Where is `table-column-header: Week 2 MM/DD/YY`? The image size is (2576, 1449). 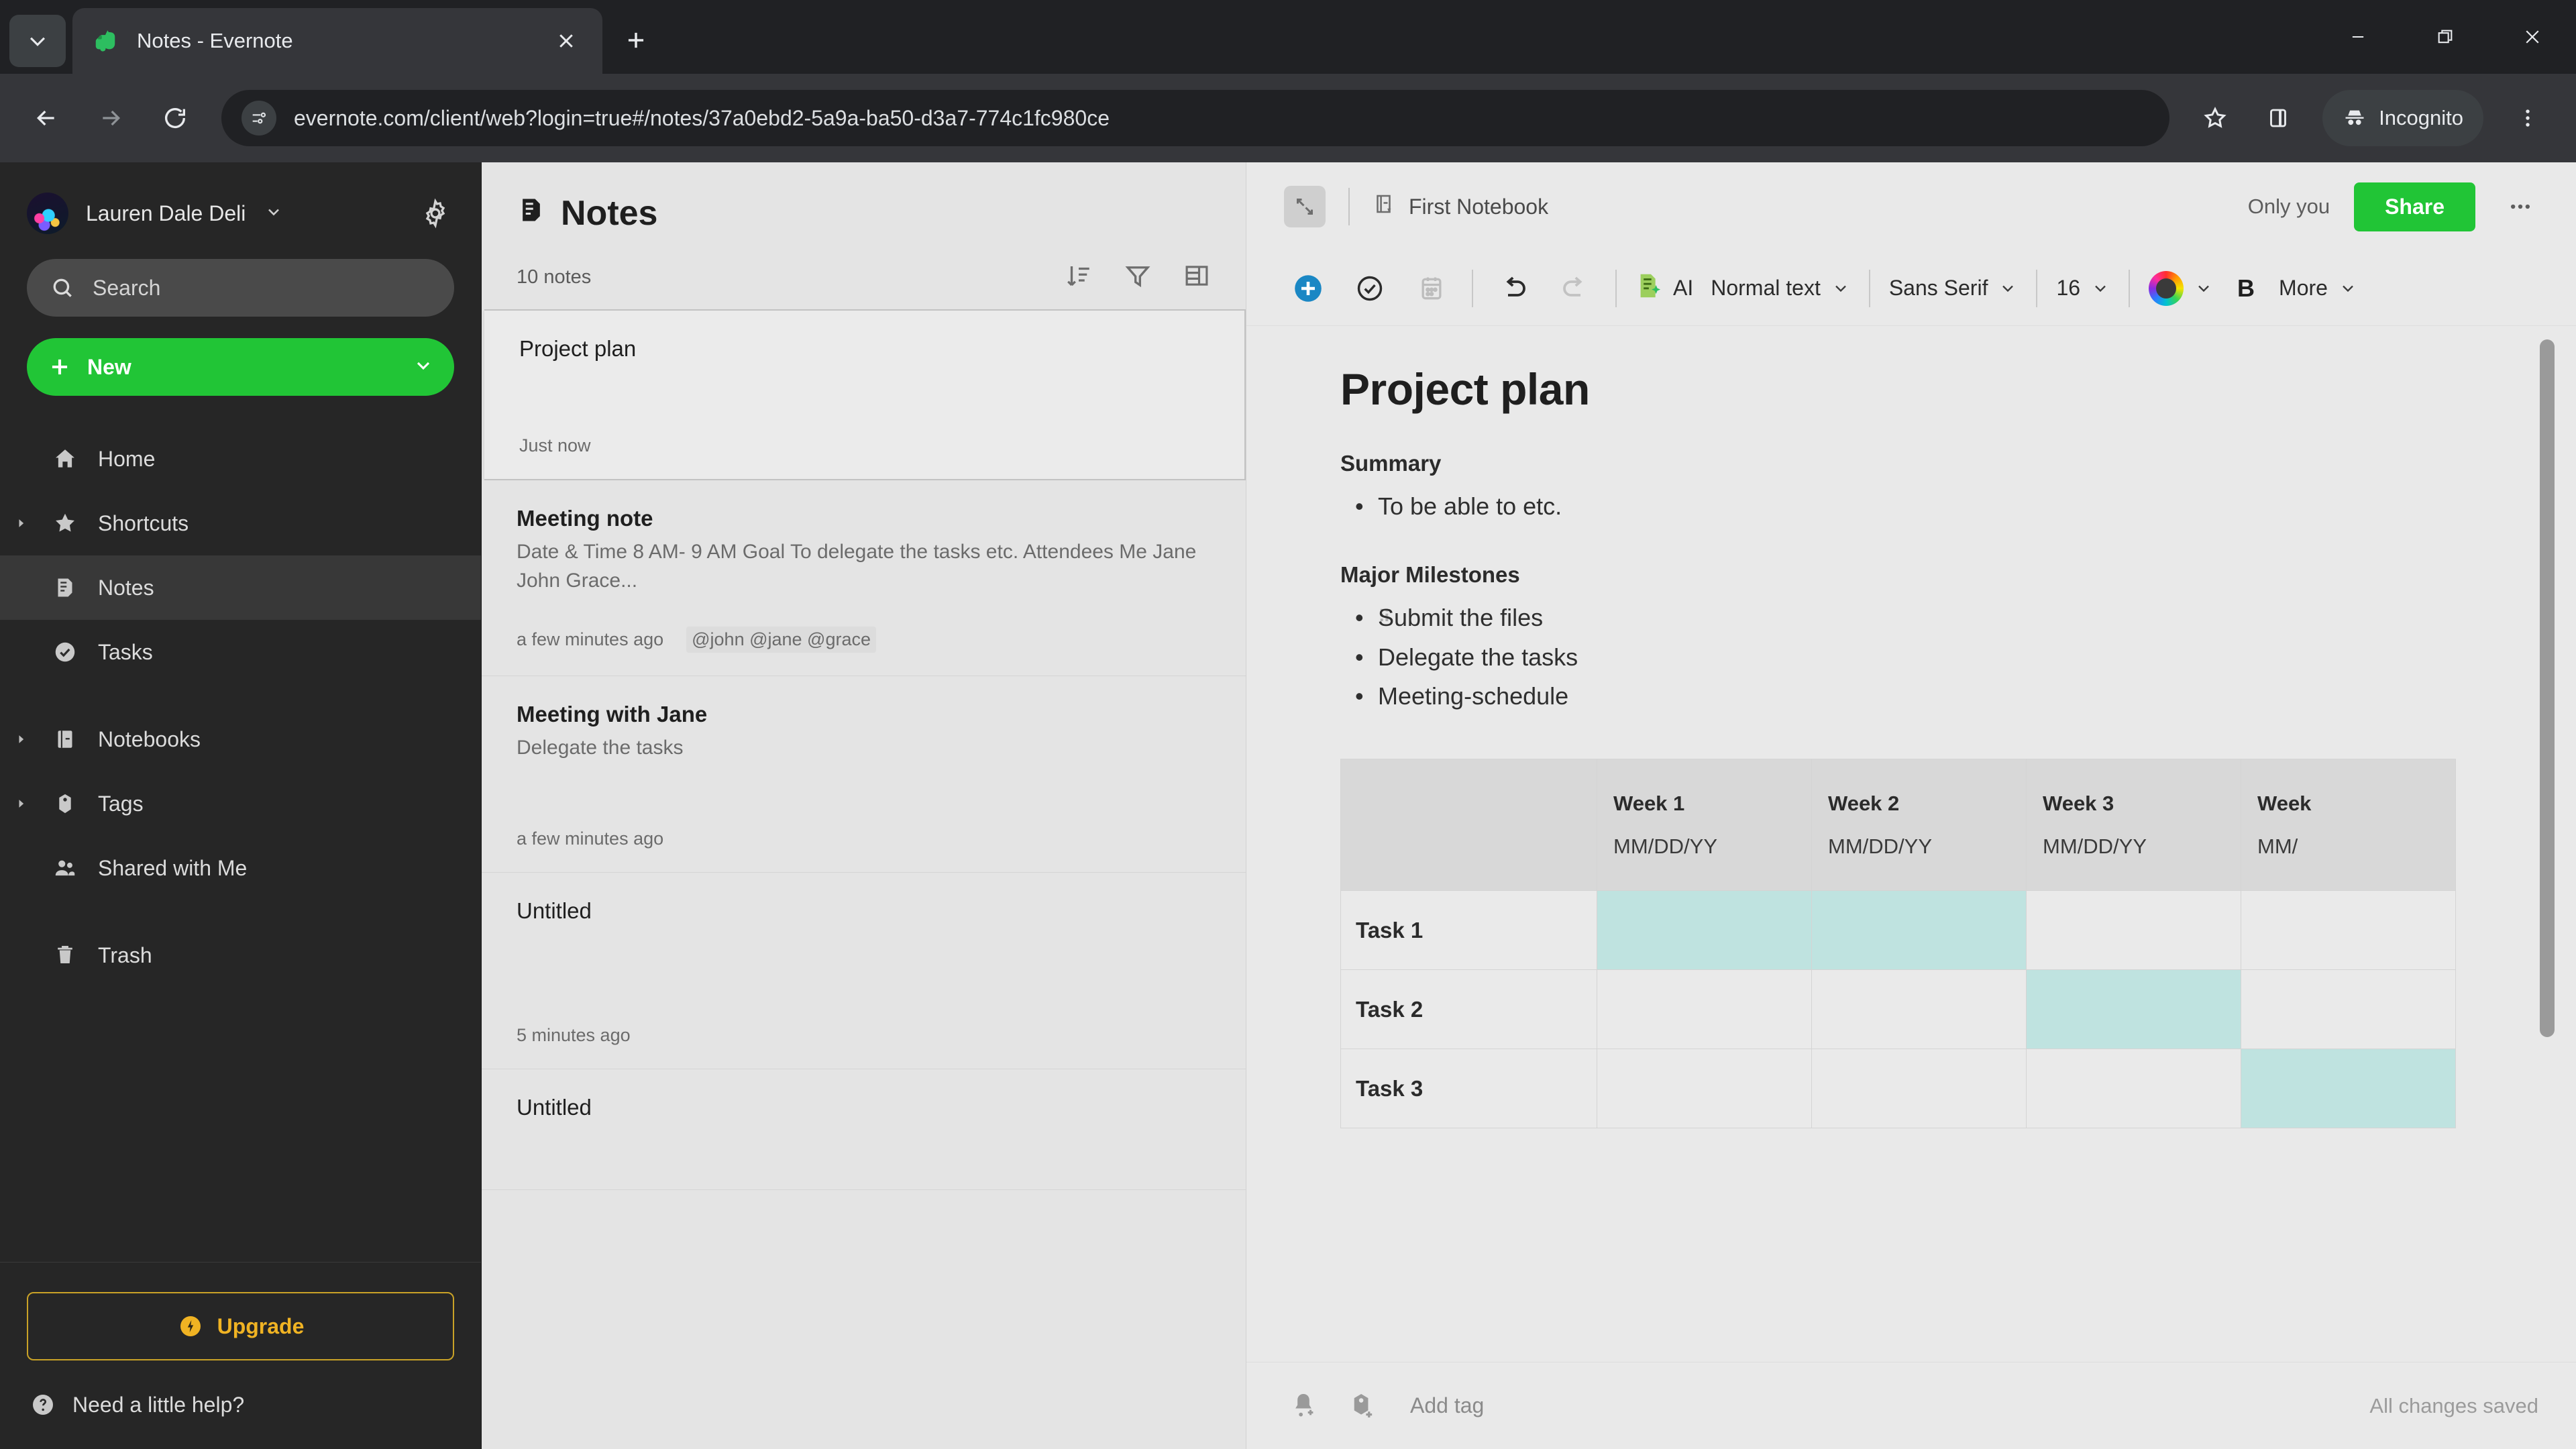
table-column-header: Week 2 MM/DD/YY is located at coordinates (1919, 825).